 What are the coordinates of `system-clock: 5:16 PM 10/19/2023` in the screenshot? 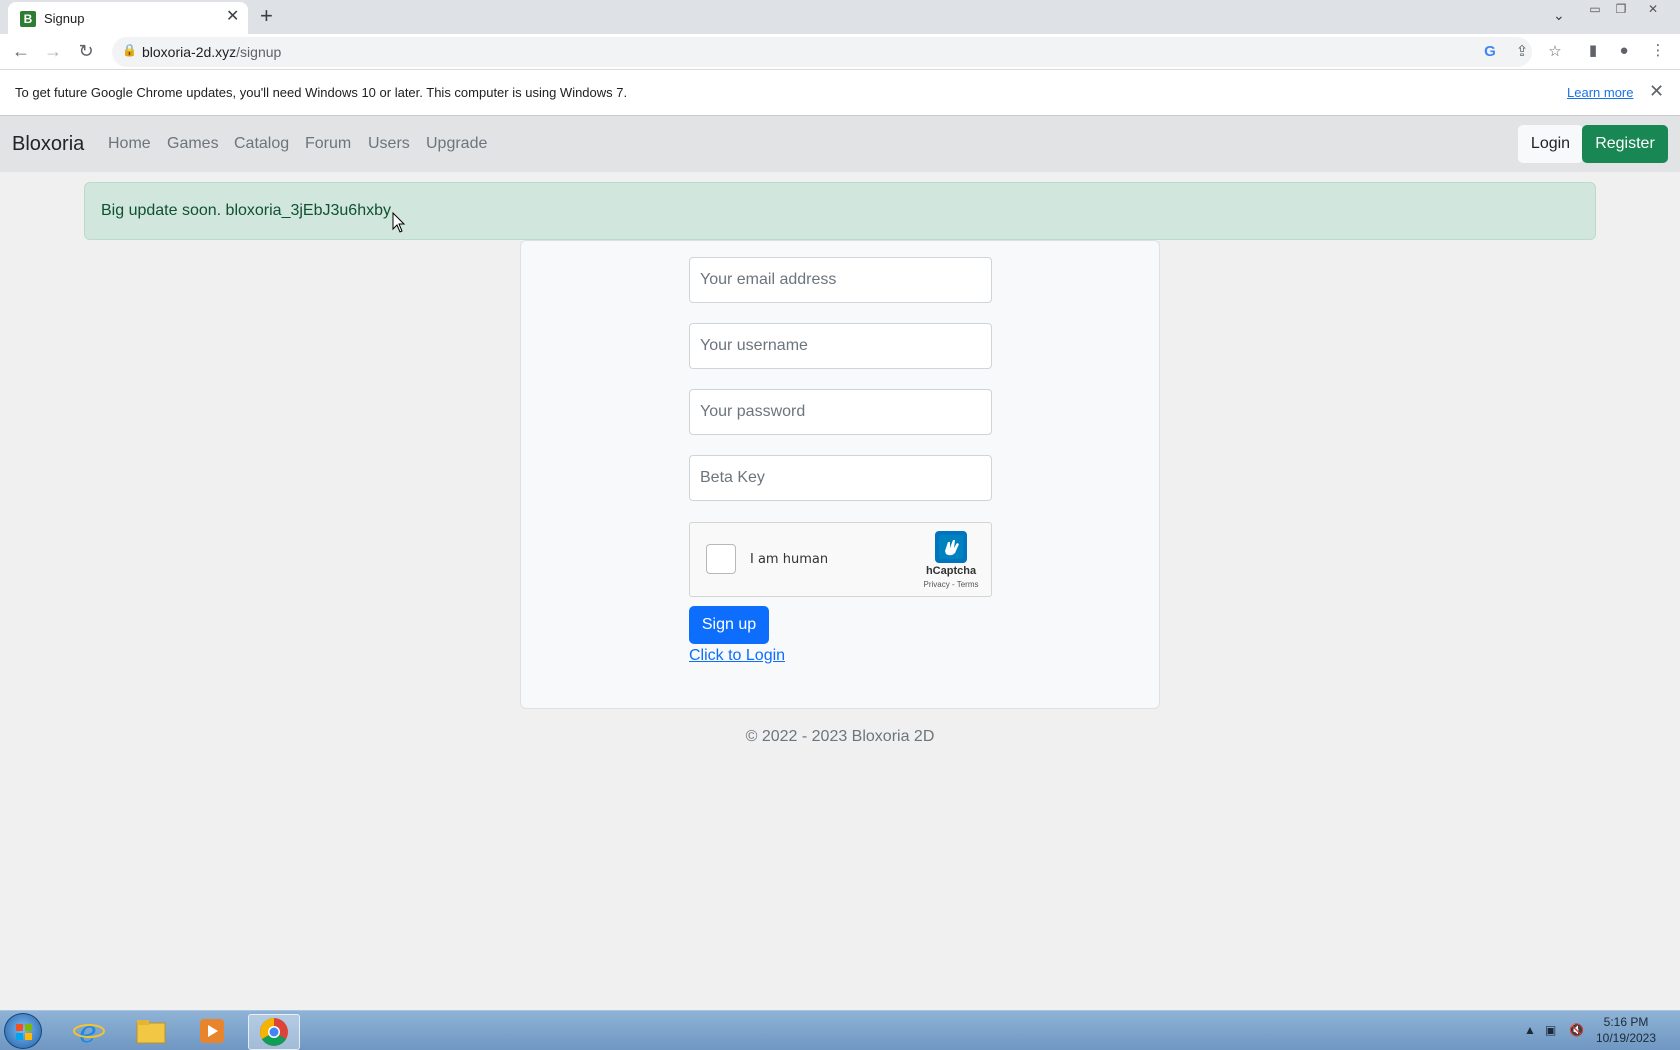 It's located at (1626, 1030).